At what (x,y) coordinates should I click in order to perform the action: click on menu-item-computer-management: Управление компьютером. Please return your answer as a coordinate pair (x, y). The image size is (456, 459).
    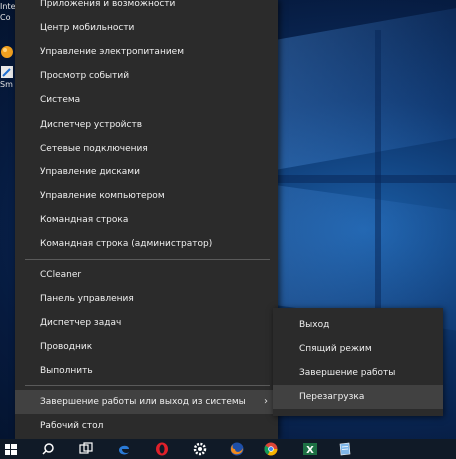
    Looking at the image, I should click on (146, 196).